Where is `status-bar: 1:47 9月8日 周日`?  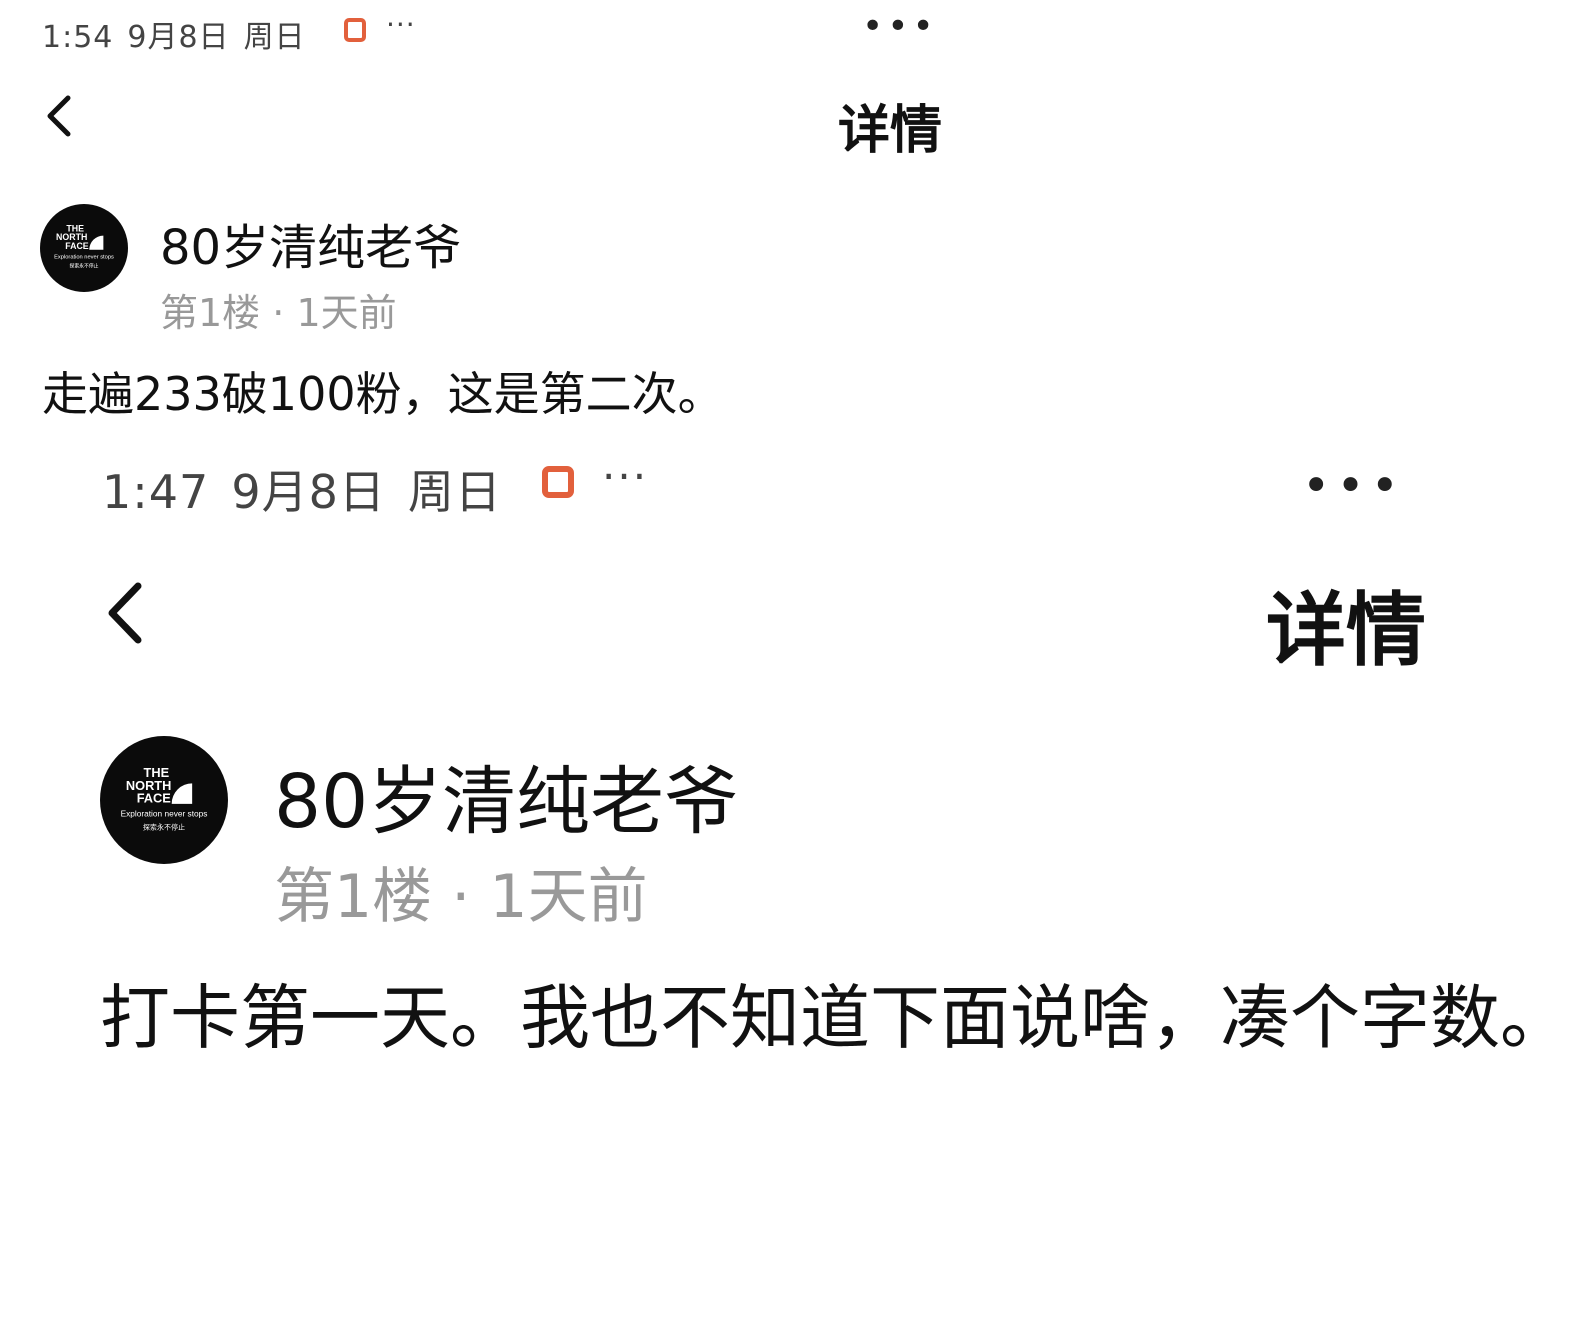
status-bar: 1:47 9月8日 周日 is located at coordinates (302, 489).